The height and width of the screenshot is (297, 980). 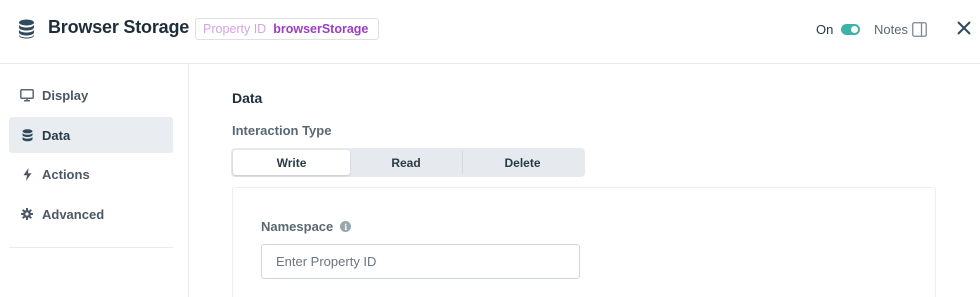 I want to click on interaction-type-segmented-control: Write Read Delete, so click(x=408, y=162).